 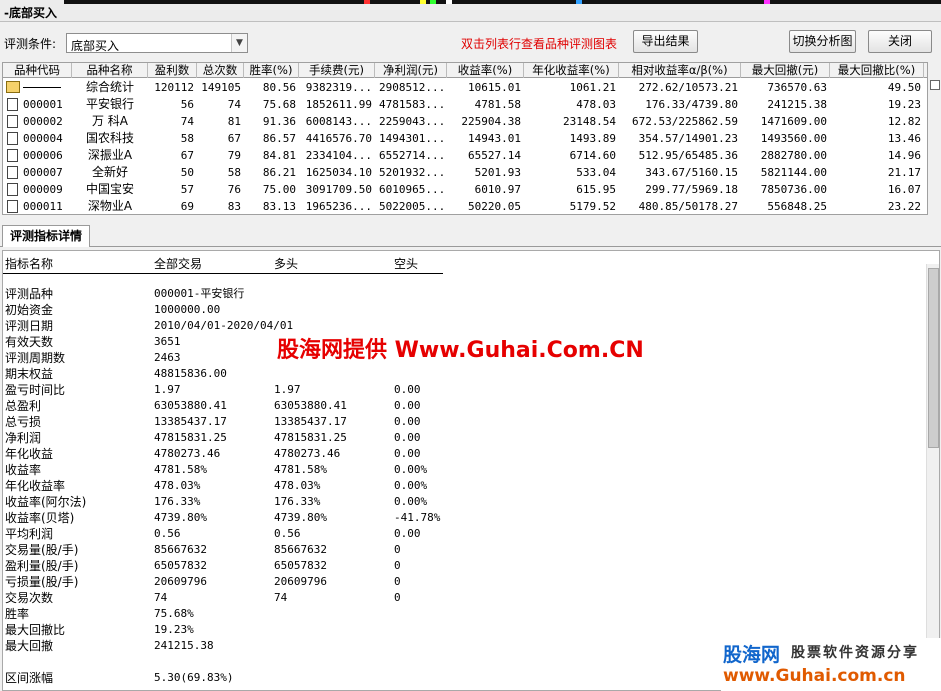 I want to click on detail-row: 评测品种 000001-平安银行, so click(x=353, y=294).